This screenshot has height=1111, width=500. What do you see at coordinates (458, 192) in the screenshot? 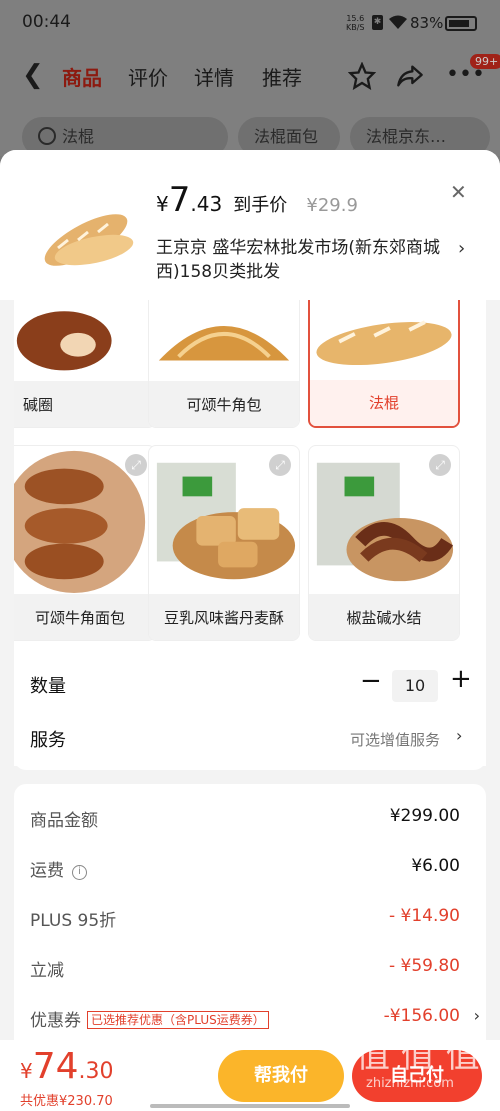
I see `close-icon: ✕` at bounding box center [458, 192].